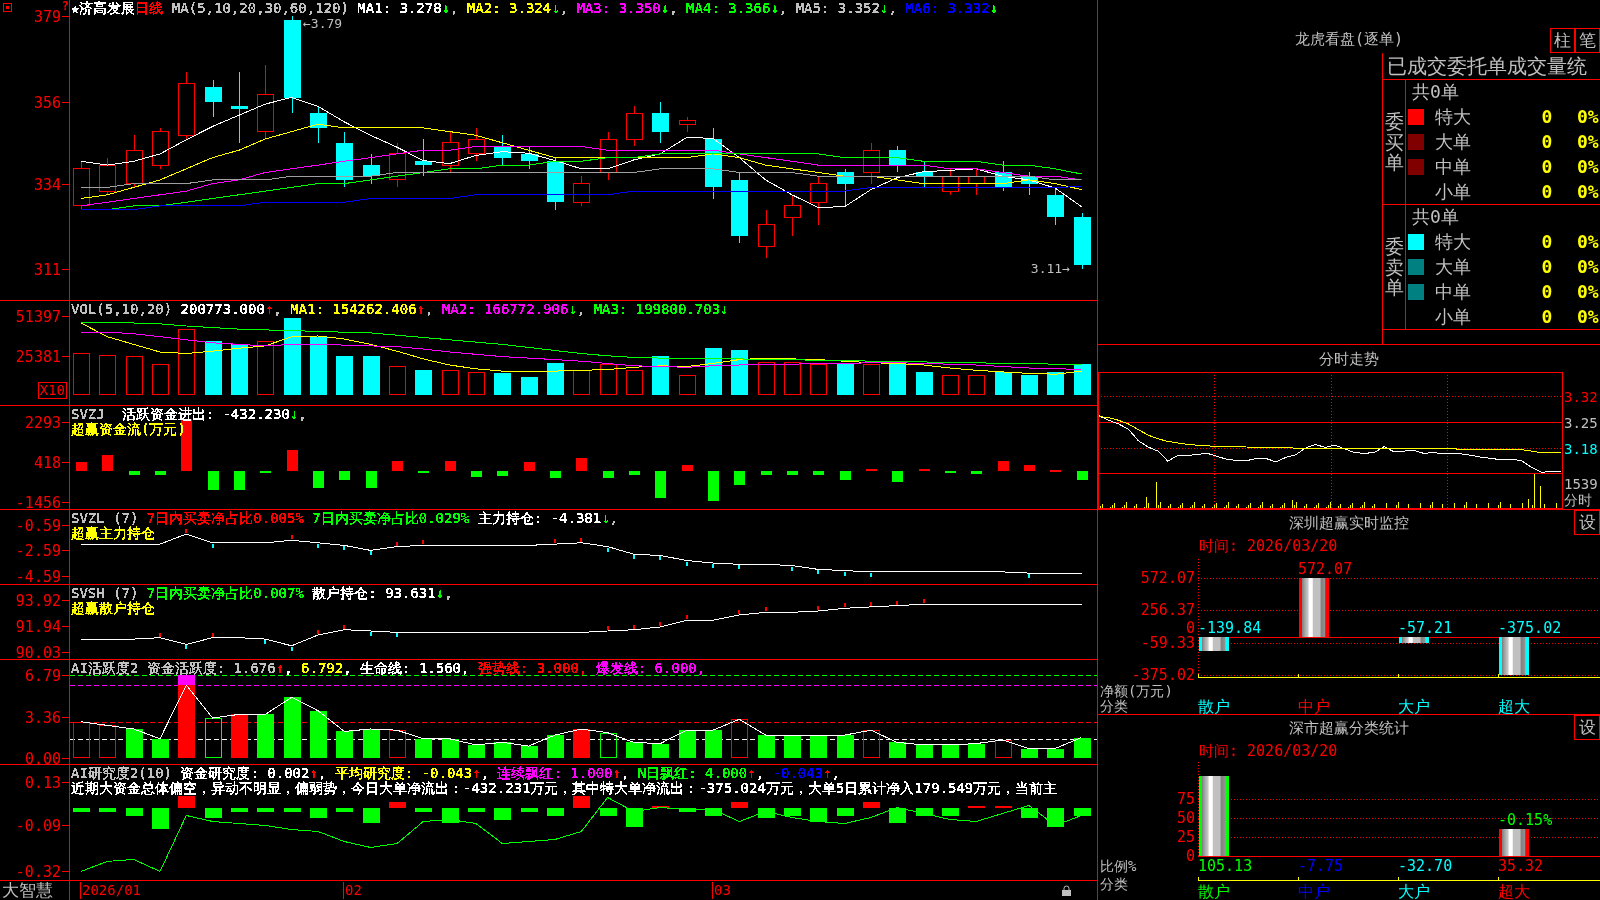 The width and height of the screenshot is (1600, 900). Describe the element at coordinates (38, 550) in the screenshot. I see `axis-tick-label: -2.59` at that location.